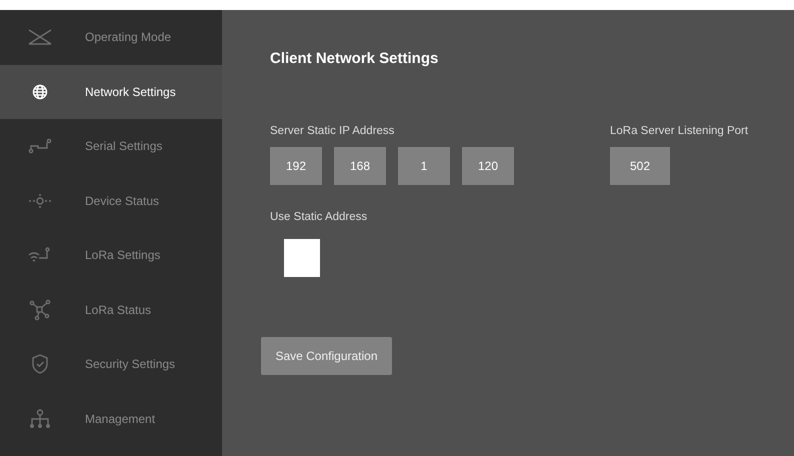  What do you see at coordinates (111, 309) in the screenshot?
I see `sidebar-item: LoRa Status` at bounding box center [111, 309].